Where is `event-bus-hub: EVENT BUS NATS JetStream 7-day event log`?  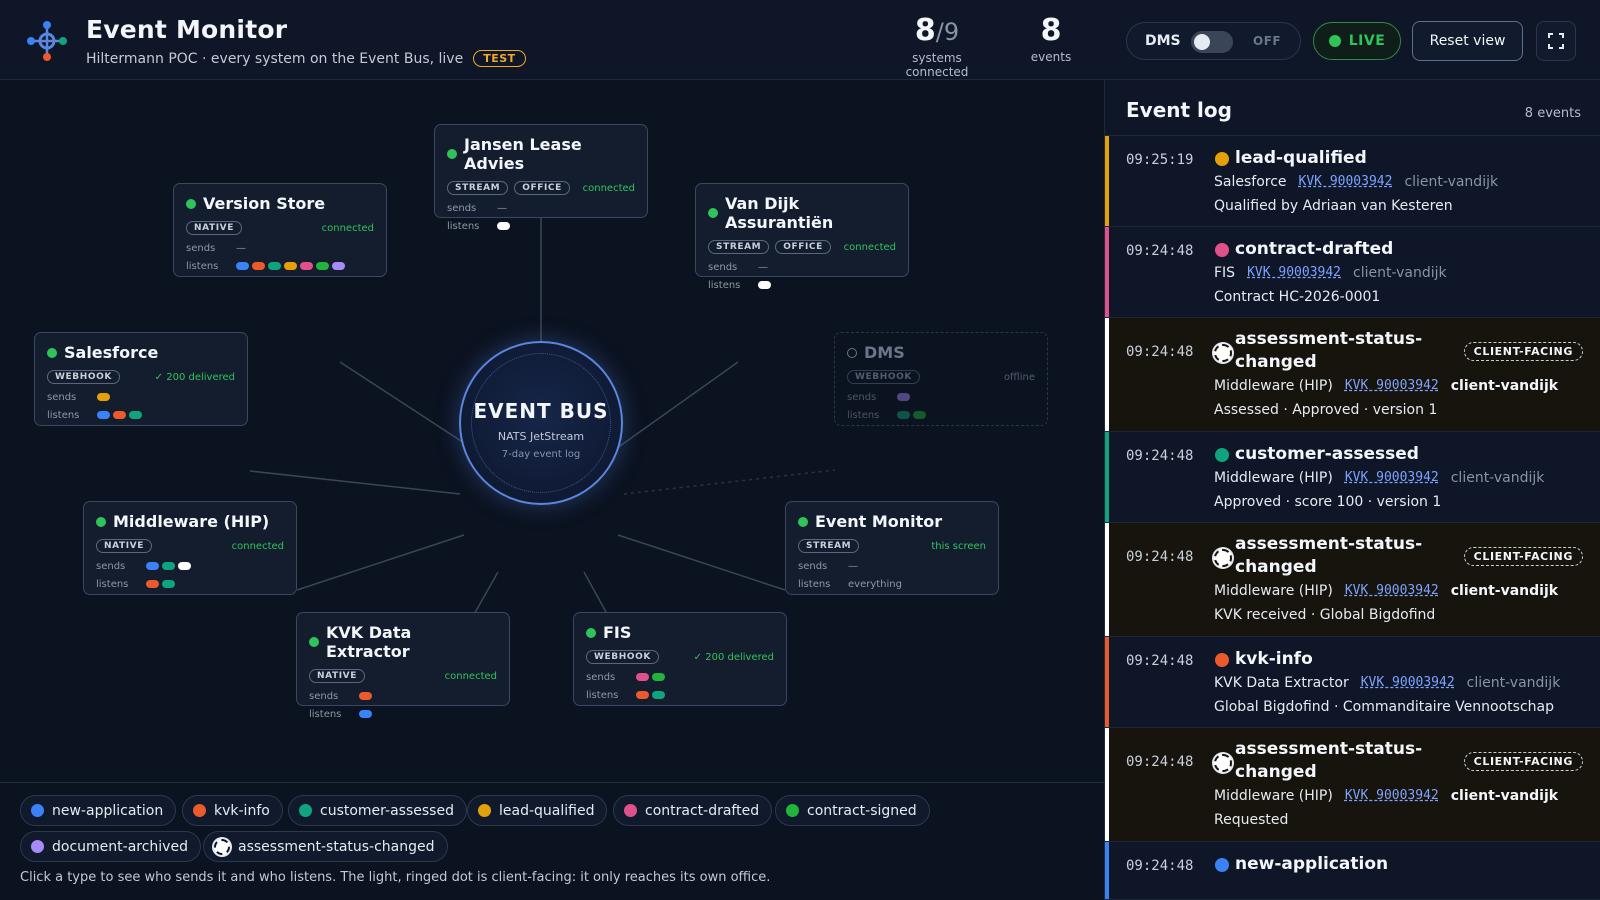 event-bus-hub: EVENT BUS NATS JetStream 7-day event log is located at coordinates (541, 423).